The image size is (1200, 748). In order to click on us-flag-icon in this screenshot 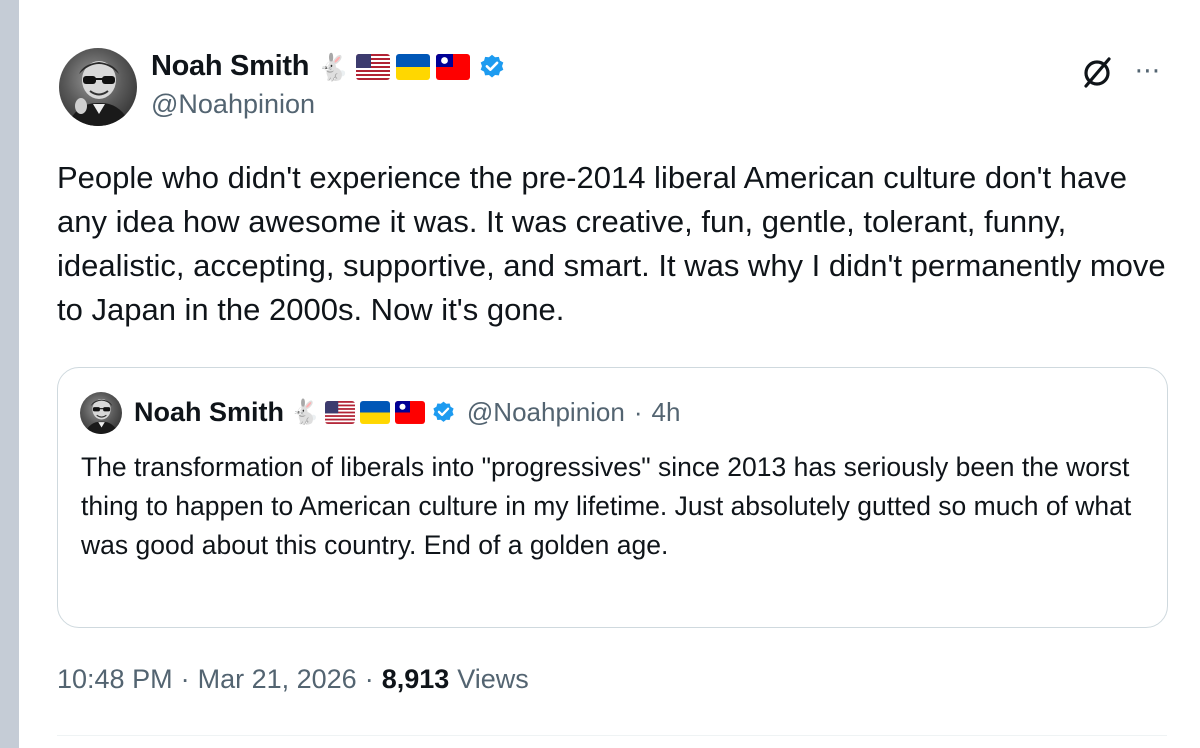, I will do `click(372, 66)`.